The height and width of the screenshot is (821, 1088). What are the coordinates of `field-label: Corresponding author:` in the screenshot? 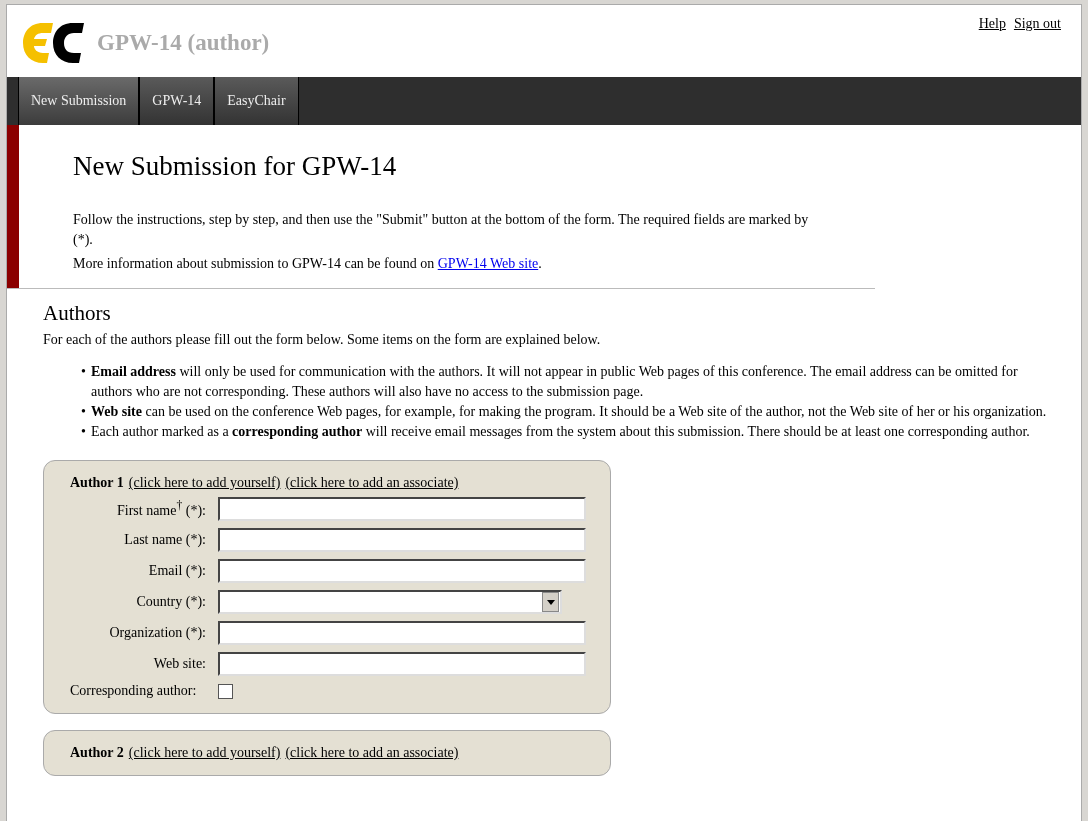 It's located at (134, 691).